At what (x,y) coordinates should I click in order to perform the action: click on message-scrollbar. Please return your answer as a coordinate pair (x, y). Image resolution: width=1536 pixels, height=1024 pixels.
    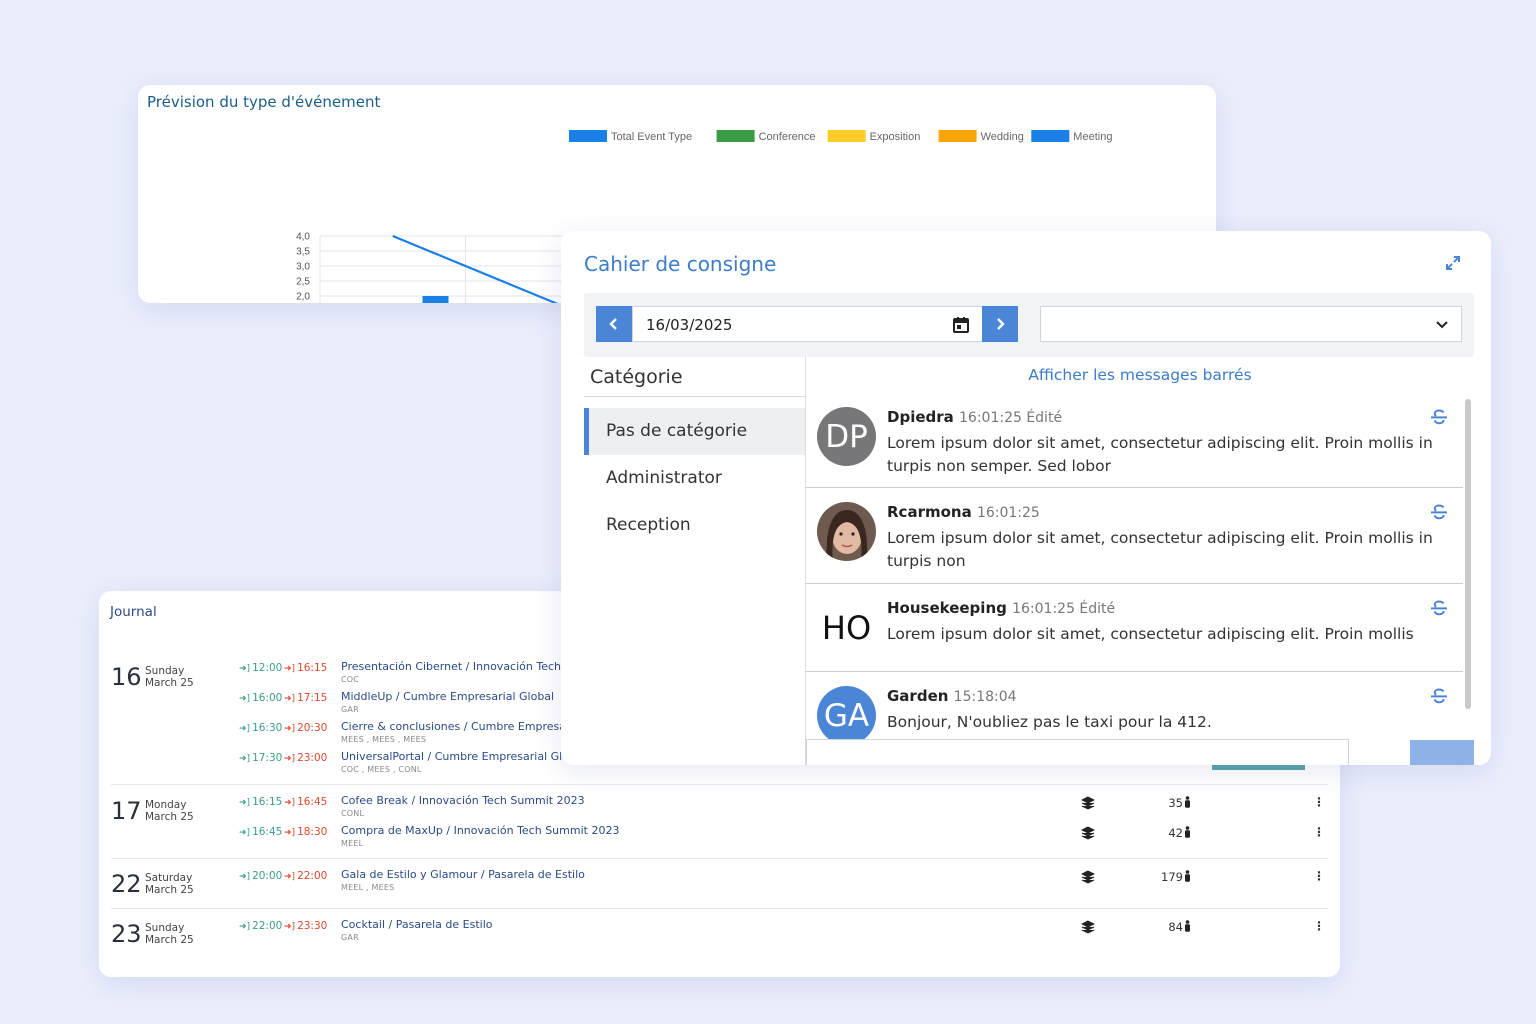
    Looking at the image, I should click on (1468, 554).